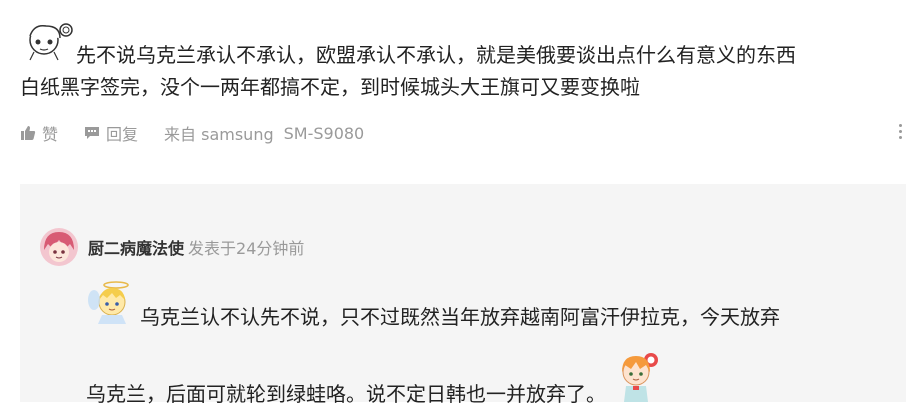 The image size is (918, 407). Describe the element at coordinates (373, 378) in the screenshot. I see `reply-line-2-row: 乌克兰，后面可就轮到绿蛙咯。说不定日韩也一并放弃了。` at that location.